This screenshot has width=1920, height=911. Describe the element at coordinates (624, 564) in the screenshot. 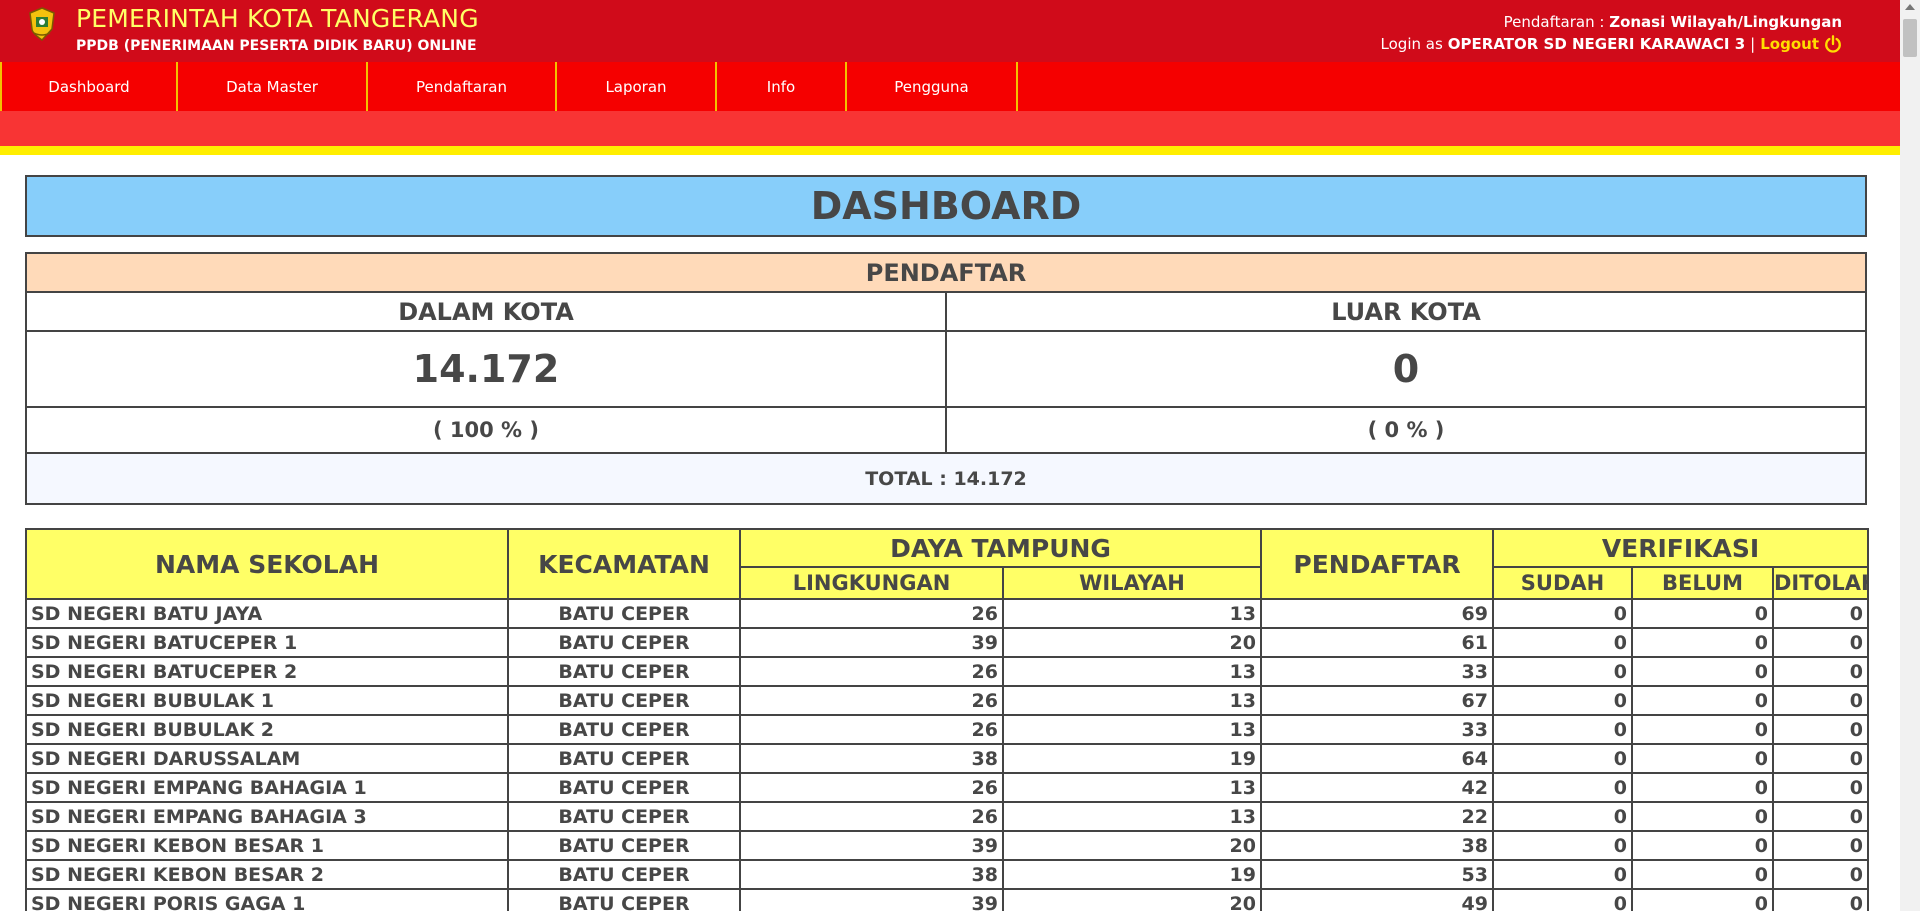

I see `header-kecamatan: KECAMATAN` at that location.